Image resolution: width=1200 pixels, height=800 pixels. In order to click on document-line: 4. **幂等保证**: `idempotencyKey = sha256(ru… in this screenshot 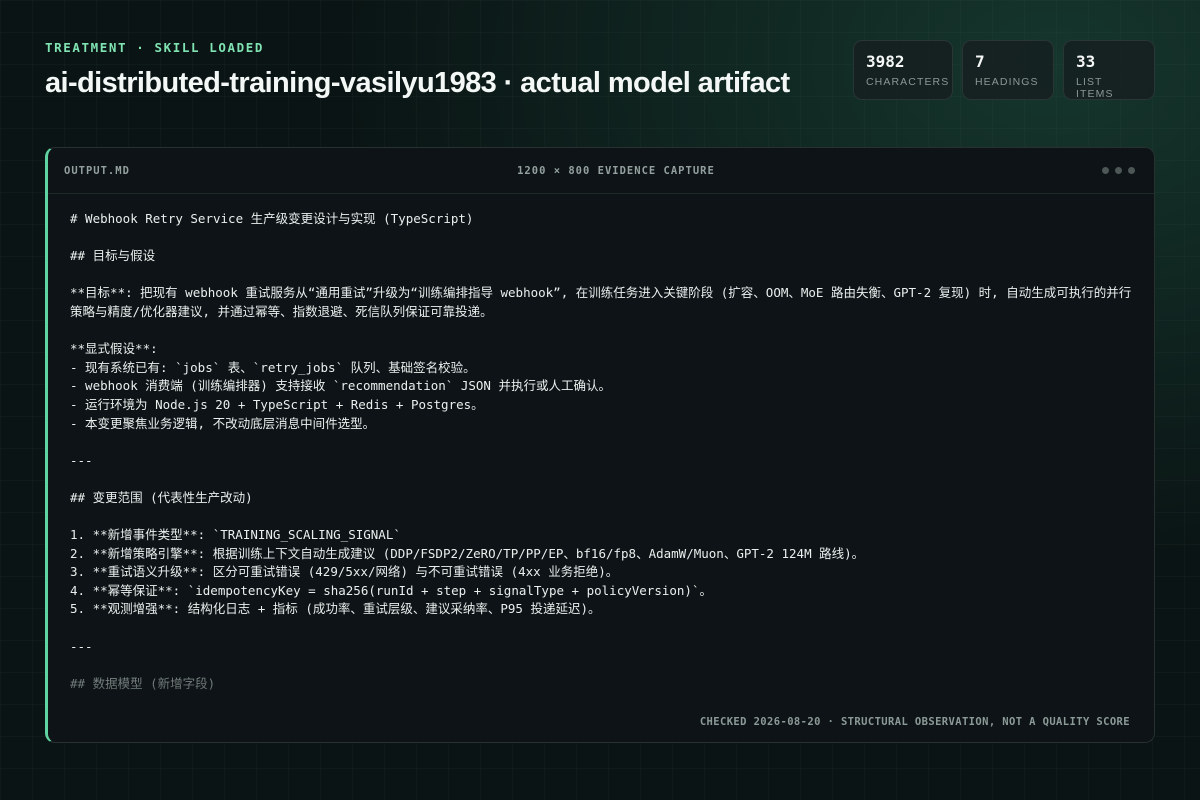, I will do `click(391, 590)`.